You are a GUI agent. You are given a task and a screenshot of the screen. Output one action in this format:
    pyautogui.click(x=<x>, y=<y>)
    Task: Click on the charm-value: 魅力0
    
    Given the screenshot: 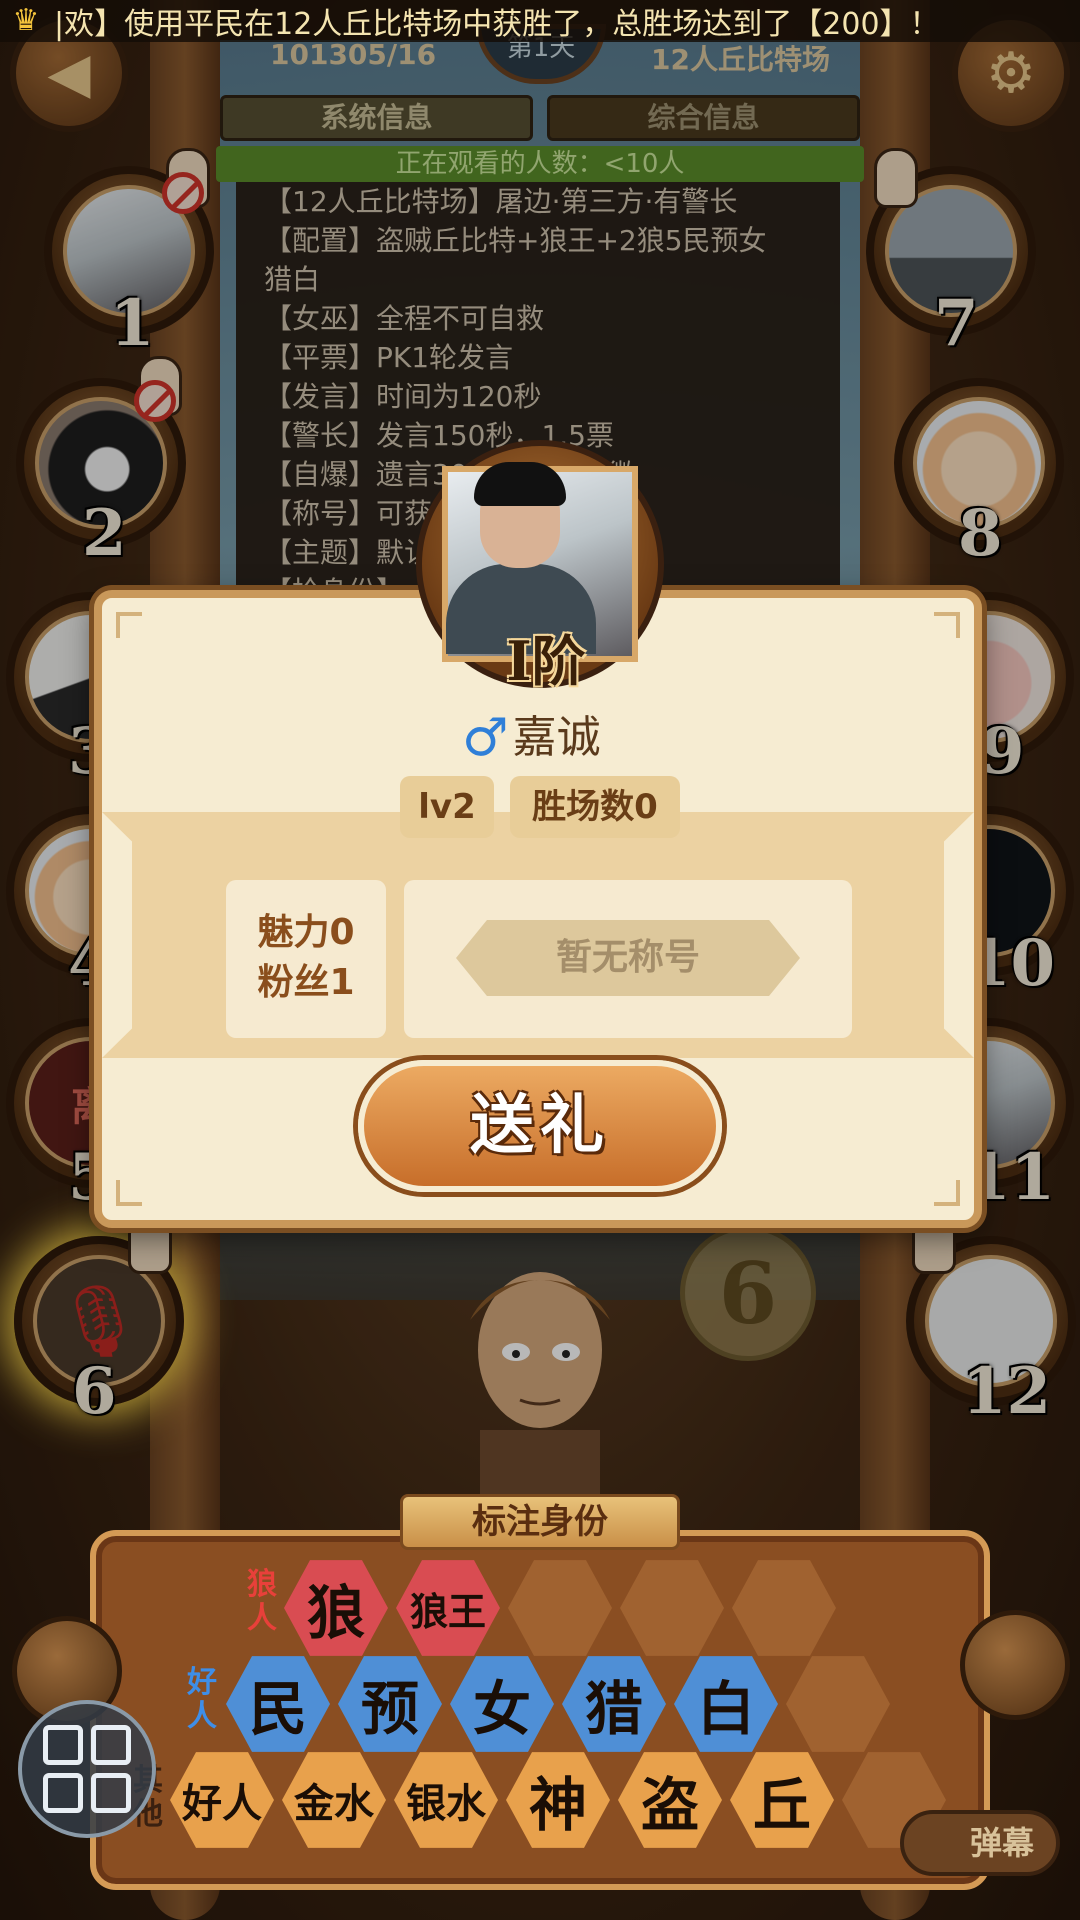 What is the action you would take?
    pyautogui.click(x=306, y=932)
    